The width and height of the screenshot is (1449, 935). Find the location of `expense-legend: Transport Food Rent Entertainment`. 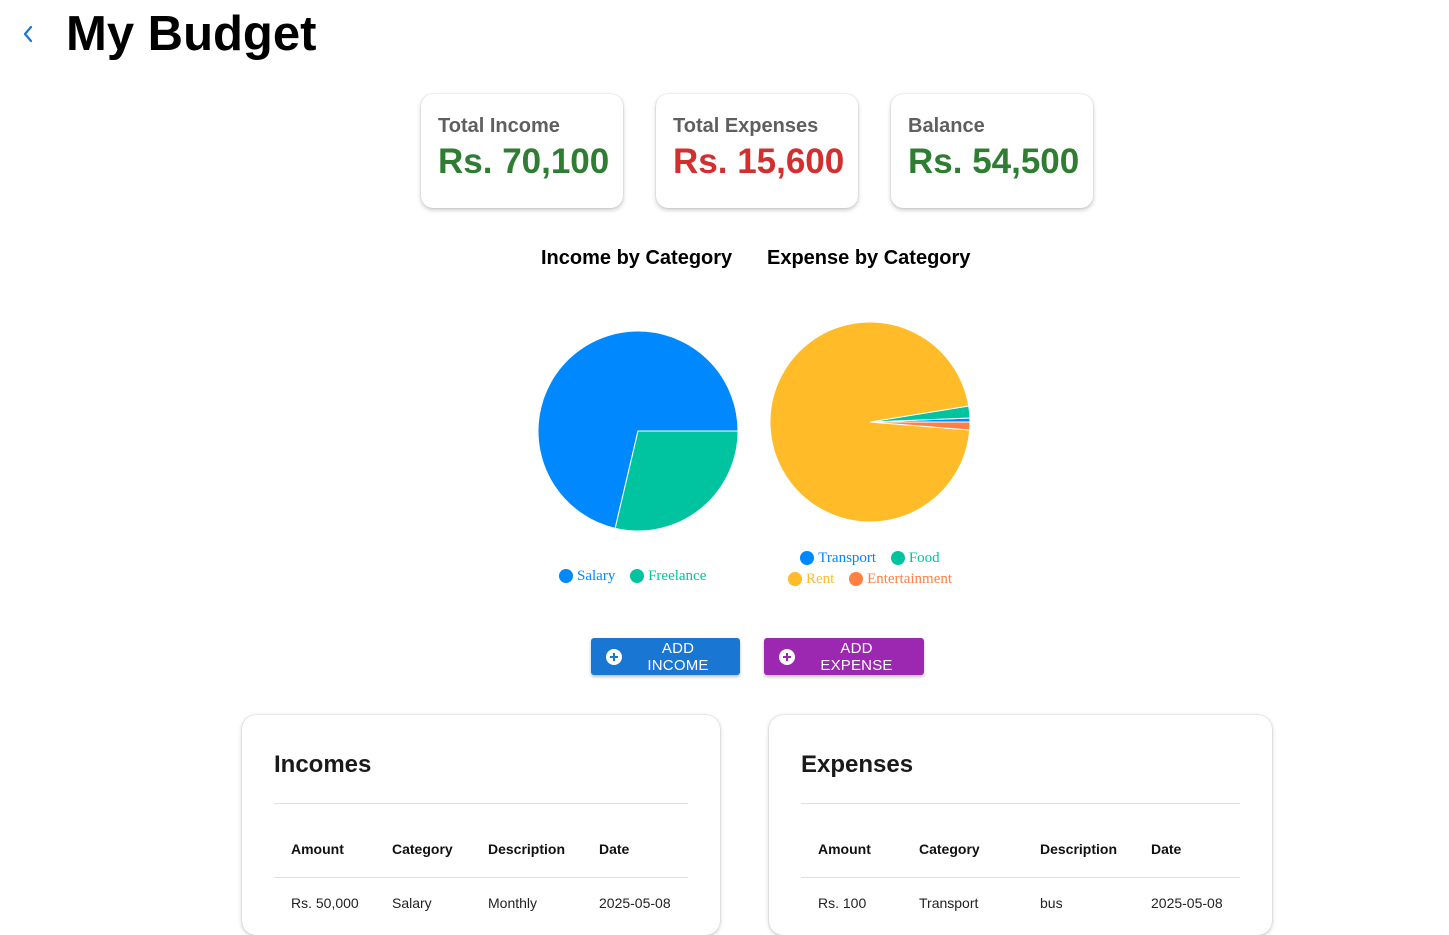

expense-legend: Transport Food Rent Entertainment is located at coordinates (870, 570).